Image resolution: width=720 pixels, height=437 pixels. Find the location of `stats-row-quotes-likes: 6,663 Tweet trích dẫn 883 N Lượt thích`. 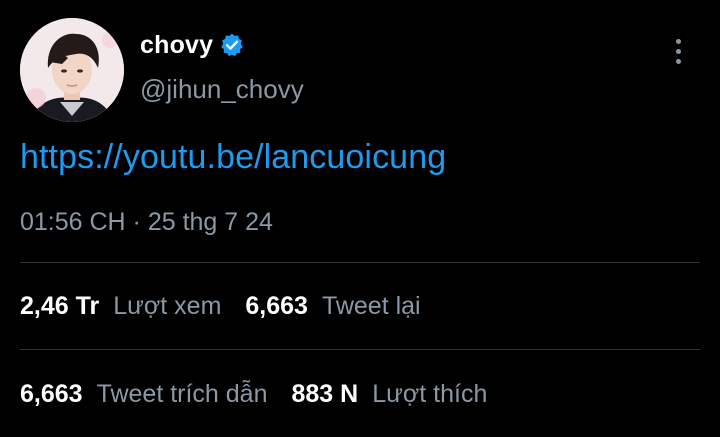

stats-row-quotes-likes: 6,663 Tweet trích dẫn 883 N Lượt thích is located at coordinates (265, 394).